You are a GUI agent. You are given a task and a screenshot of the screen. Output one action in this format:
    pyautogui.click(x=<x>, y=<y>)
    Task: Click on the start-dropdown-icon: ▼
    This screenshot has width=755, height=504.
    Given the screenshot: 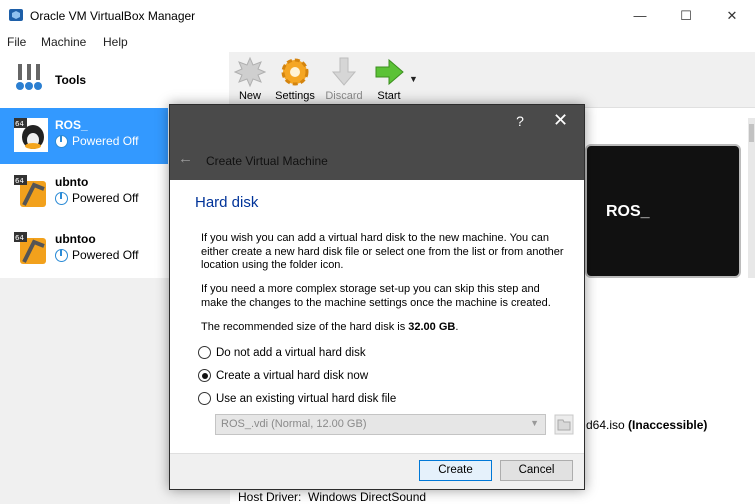 What is the action you would take?
    pyautogui.click(x=413, y=79)
    